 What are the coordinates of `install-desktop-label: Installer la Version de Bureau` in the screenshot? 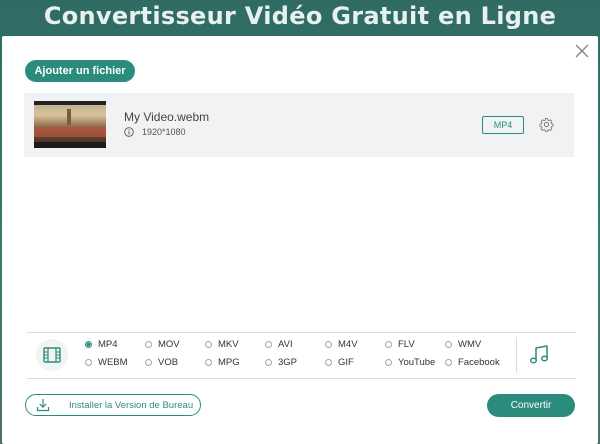 It's located at (131, 405).